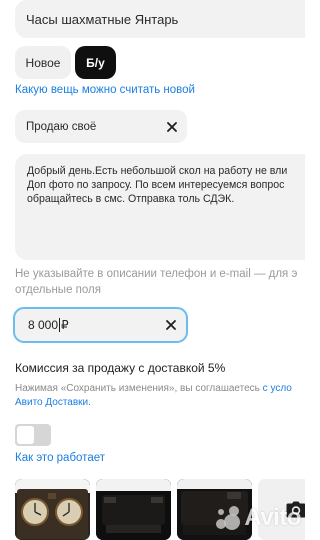 This screenshot has width=320, height=540. I want to click on title-input-value: Часы шахматные Янтарь, so click(102, 19).